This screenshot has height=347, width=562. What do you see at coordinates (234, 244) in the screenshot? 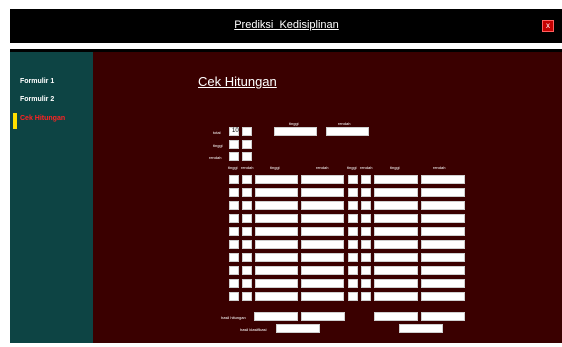
I see `grid-cell-r6-c1` at bounding box center [234, 244].